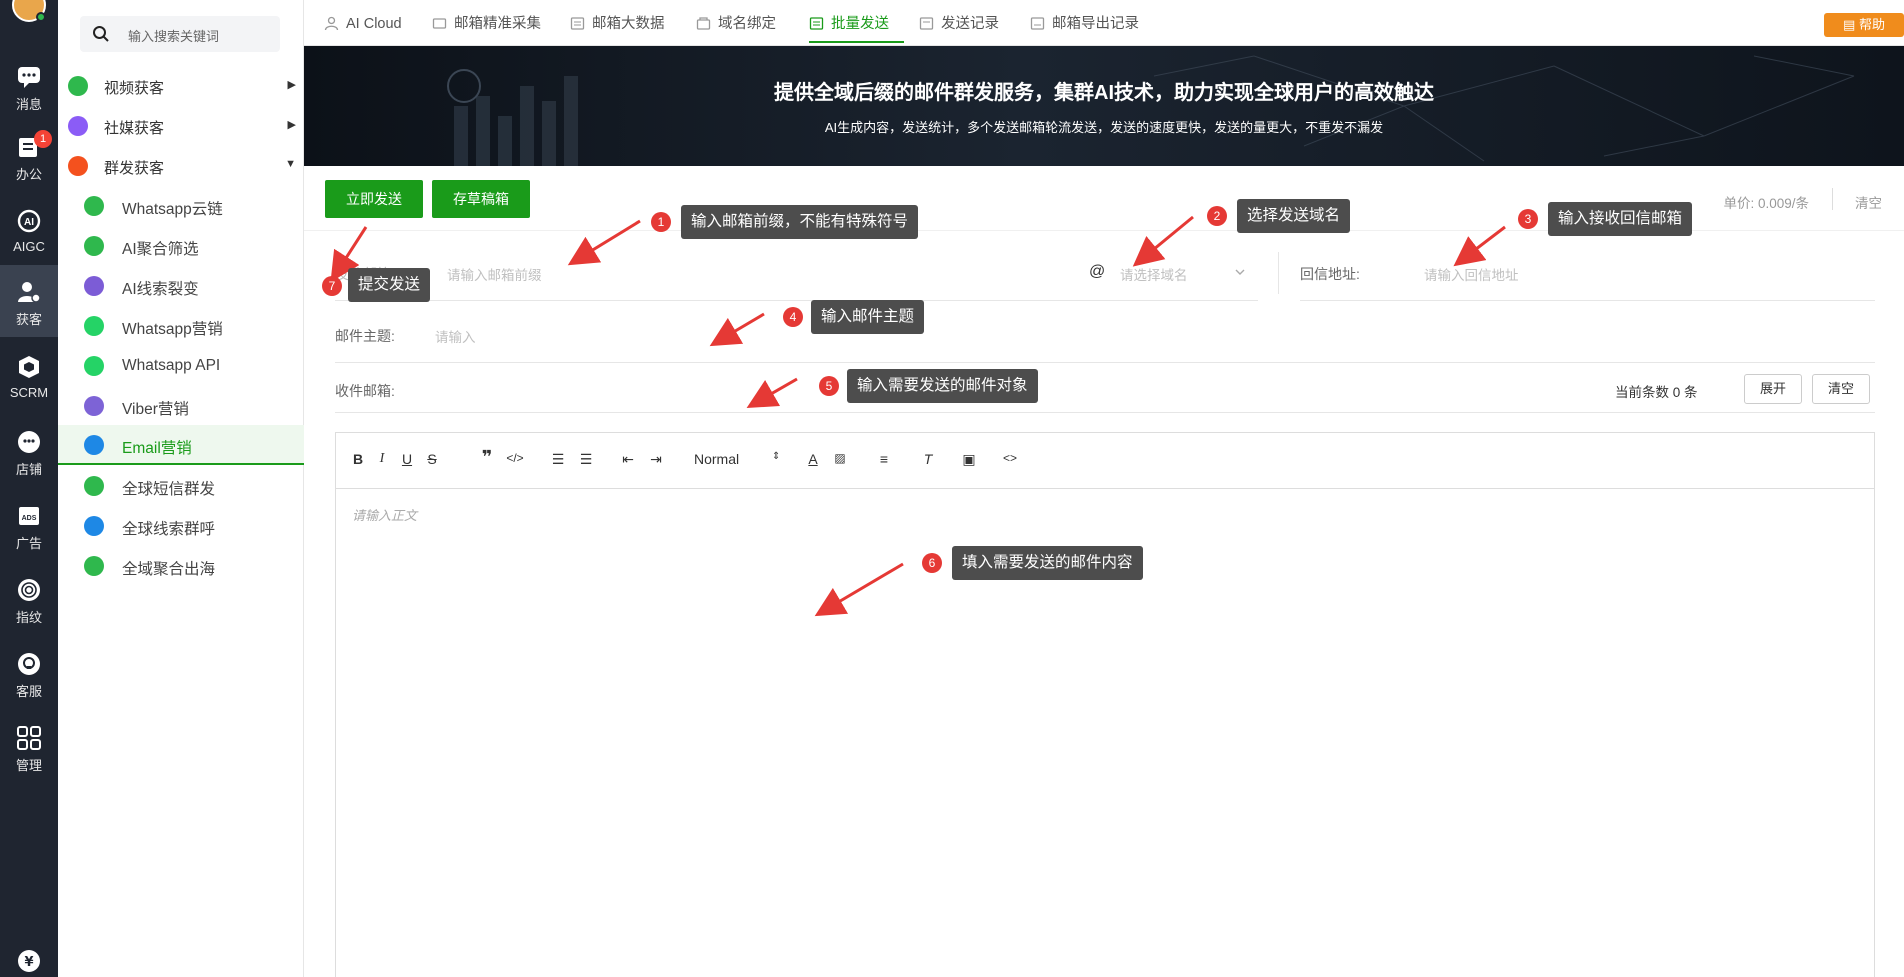  Describe the element at coordinates (1620, 219) in the screenshot. I see `annotation-callout: 输入接收回信邮箱` at that location.